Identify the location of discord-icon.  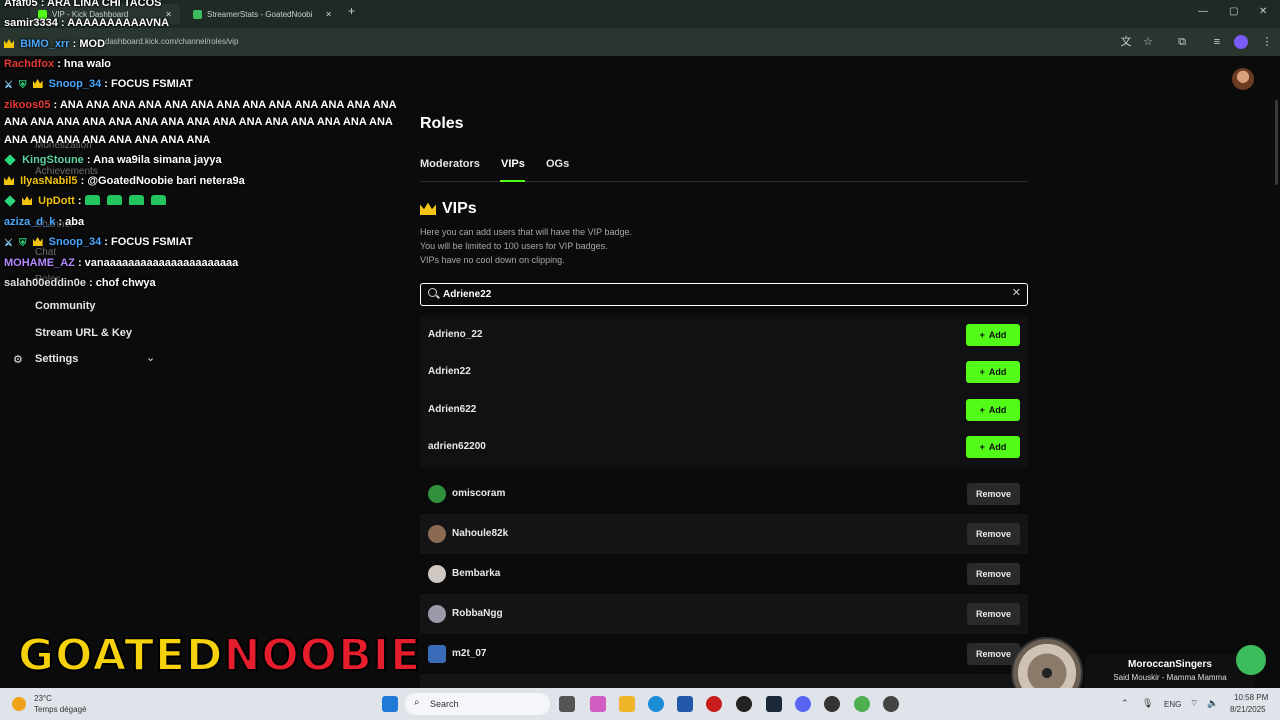
(803, 704).